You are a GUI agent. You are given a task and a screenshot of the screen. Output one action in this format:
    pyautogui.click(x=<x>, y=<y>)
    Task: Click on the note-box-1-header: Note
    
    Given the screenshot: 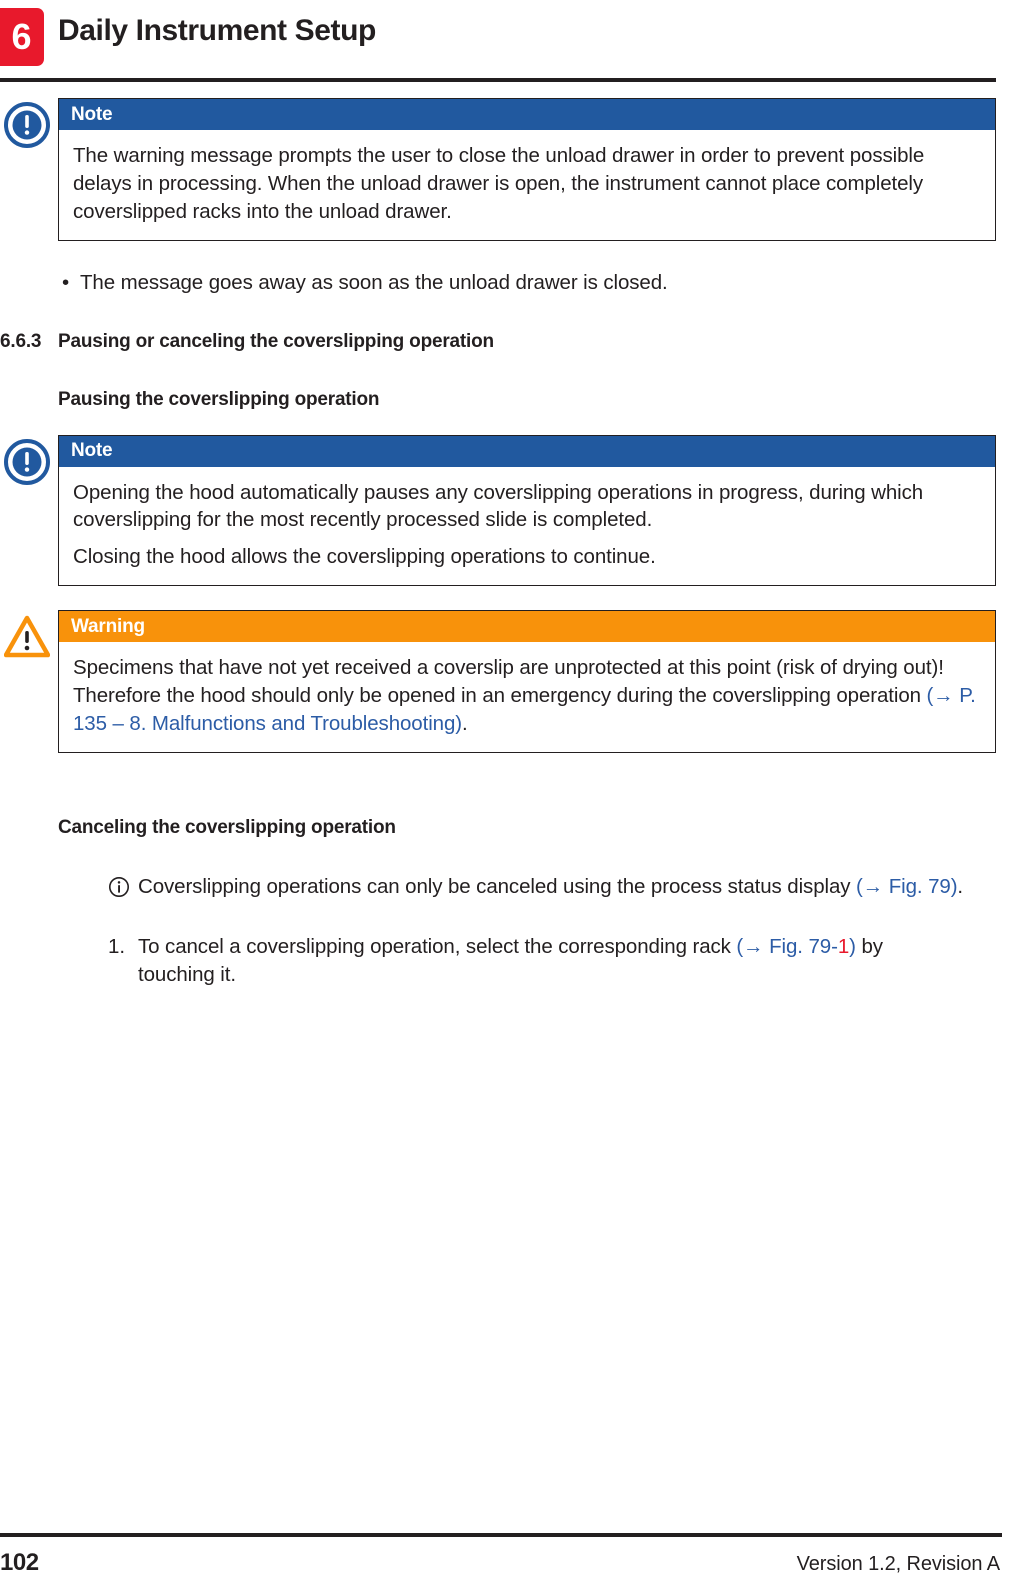 What is the action you would take?
    pyautogui.click(x=527, y=114)
    